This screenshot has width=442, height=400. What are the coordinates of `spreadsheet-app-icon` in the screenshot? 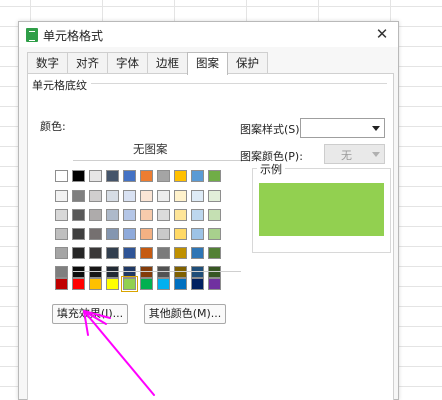 It's located at (32, 35).